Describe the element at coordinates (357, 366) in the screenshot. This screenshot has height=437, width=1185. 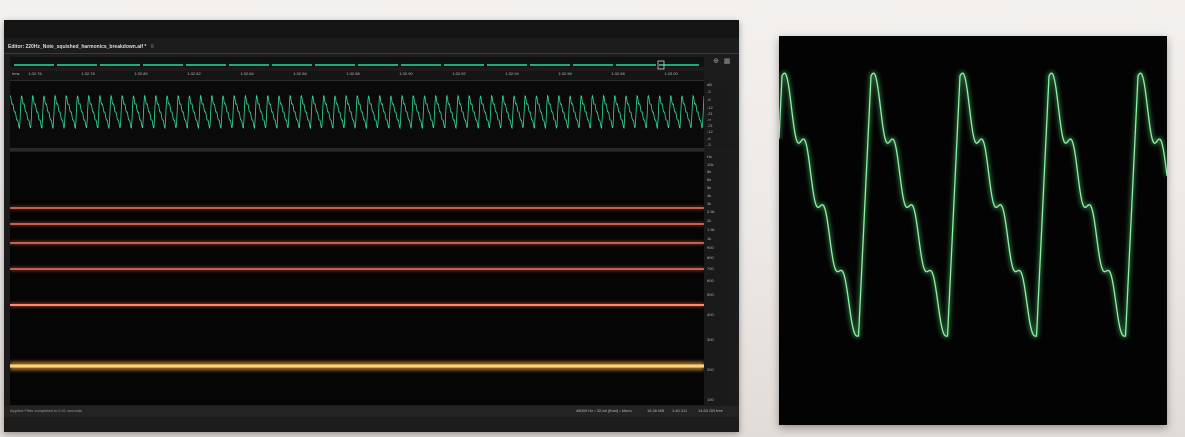
I see `fundamental-line` at that location.